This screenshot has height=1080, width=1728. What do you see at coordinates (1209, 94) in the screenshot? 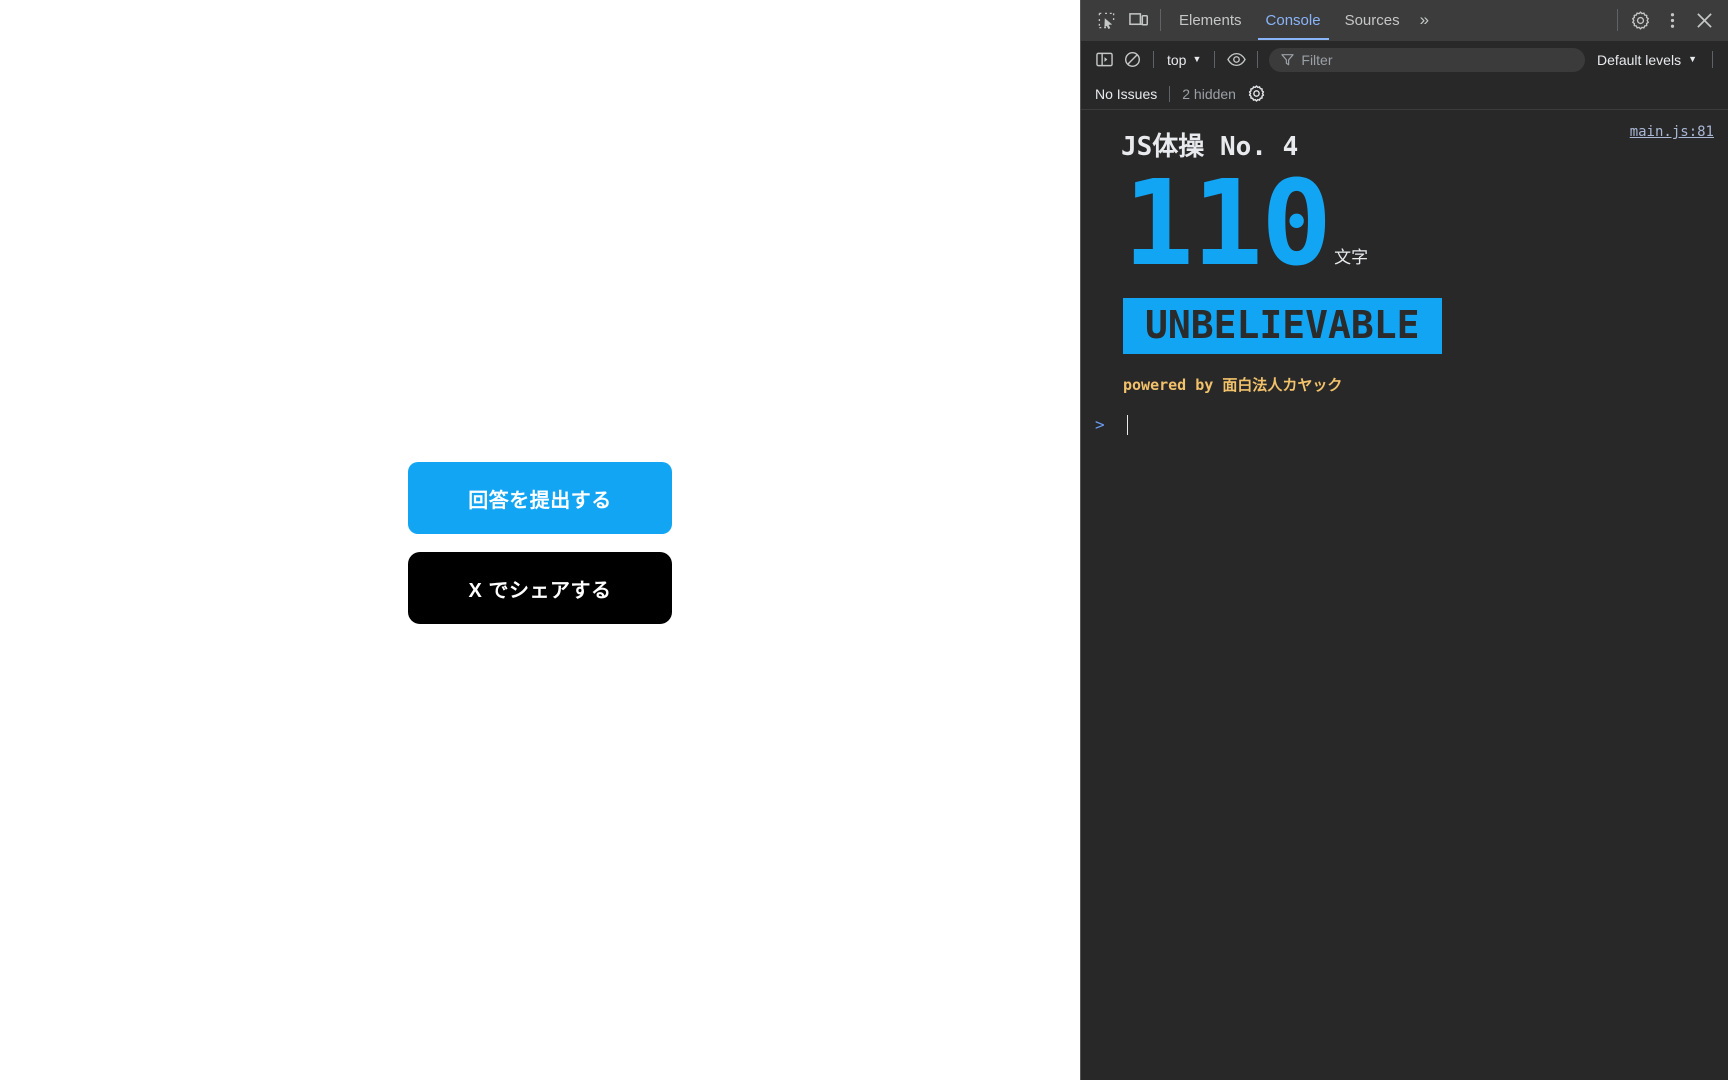
I see `hidden-messages-label: 2 hidden` at bounding box center [1209, 94].